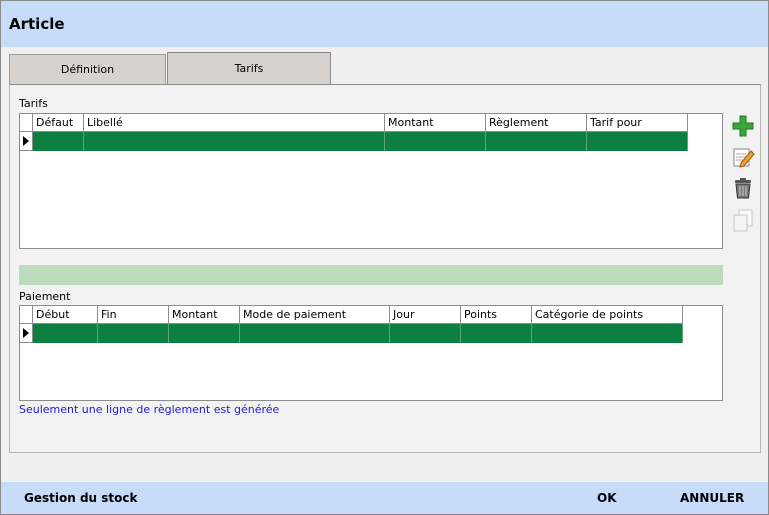  What do you see at coordinates (65, 315) in the screenshot?
I see `column-header-debut: Début` at bounding box center [65, 315].